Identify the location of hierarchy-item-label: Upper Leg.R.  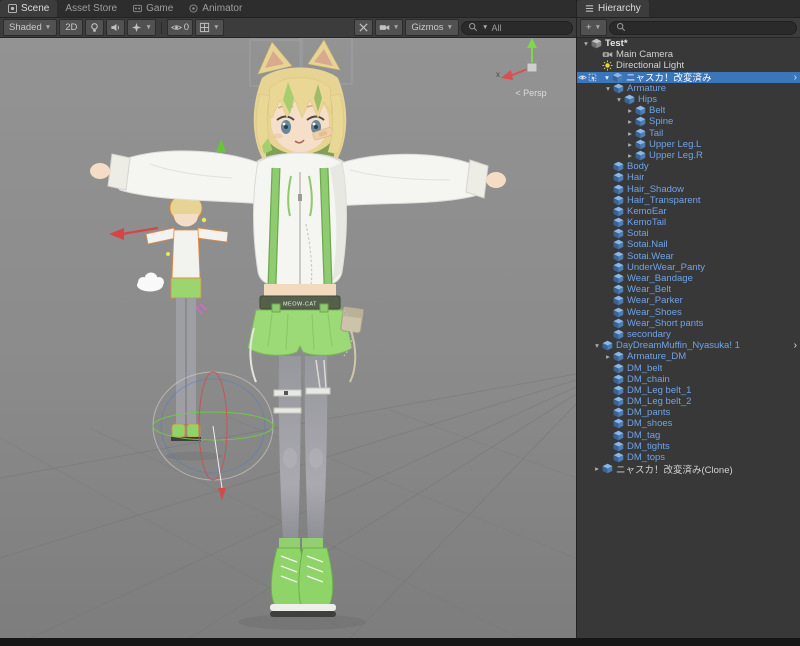
(676, 155).